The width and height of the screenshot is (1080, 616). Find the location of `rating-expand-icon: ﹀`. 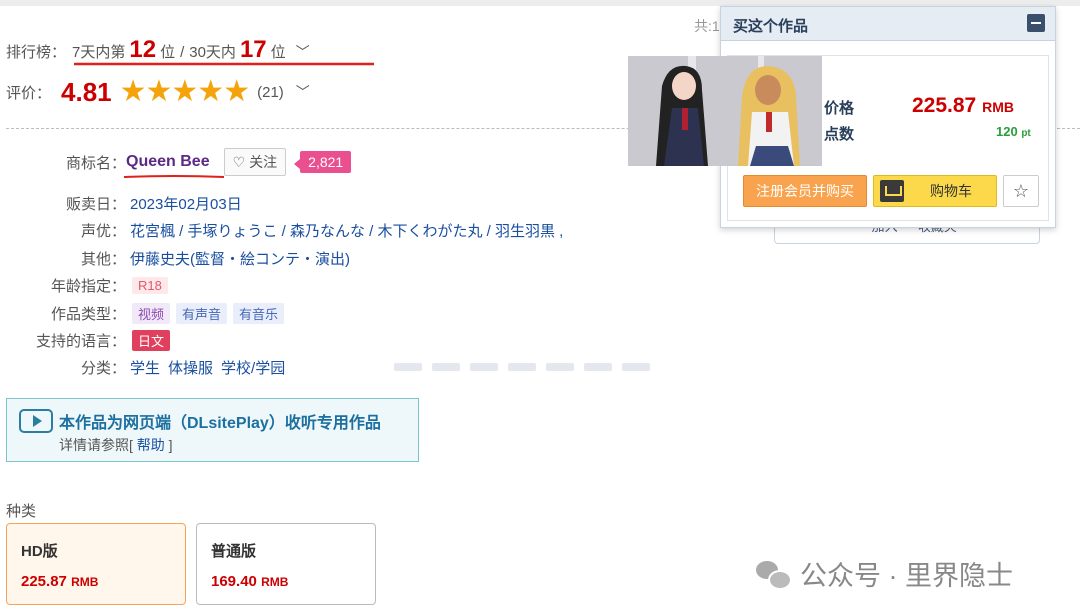

rating-expand-icon: ﹀ is located at coordinates (303, 92).